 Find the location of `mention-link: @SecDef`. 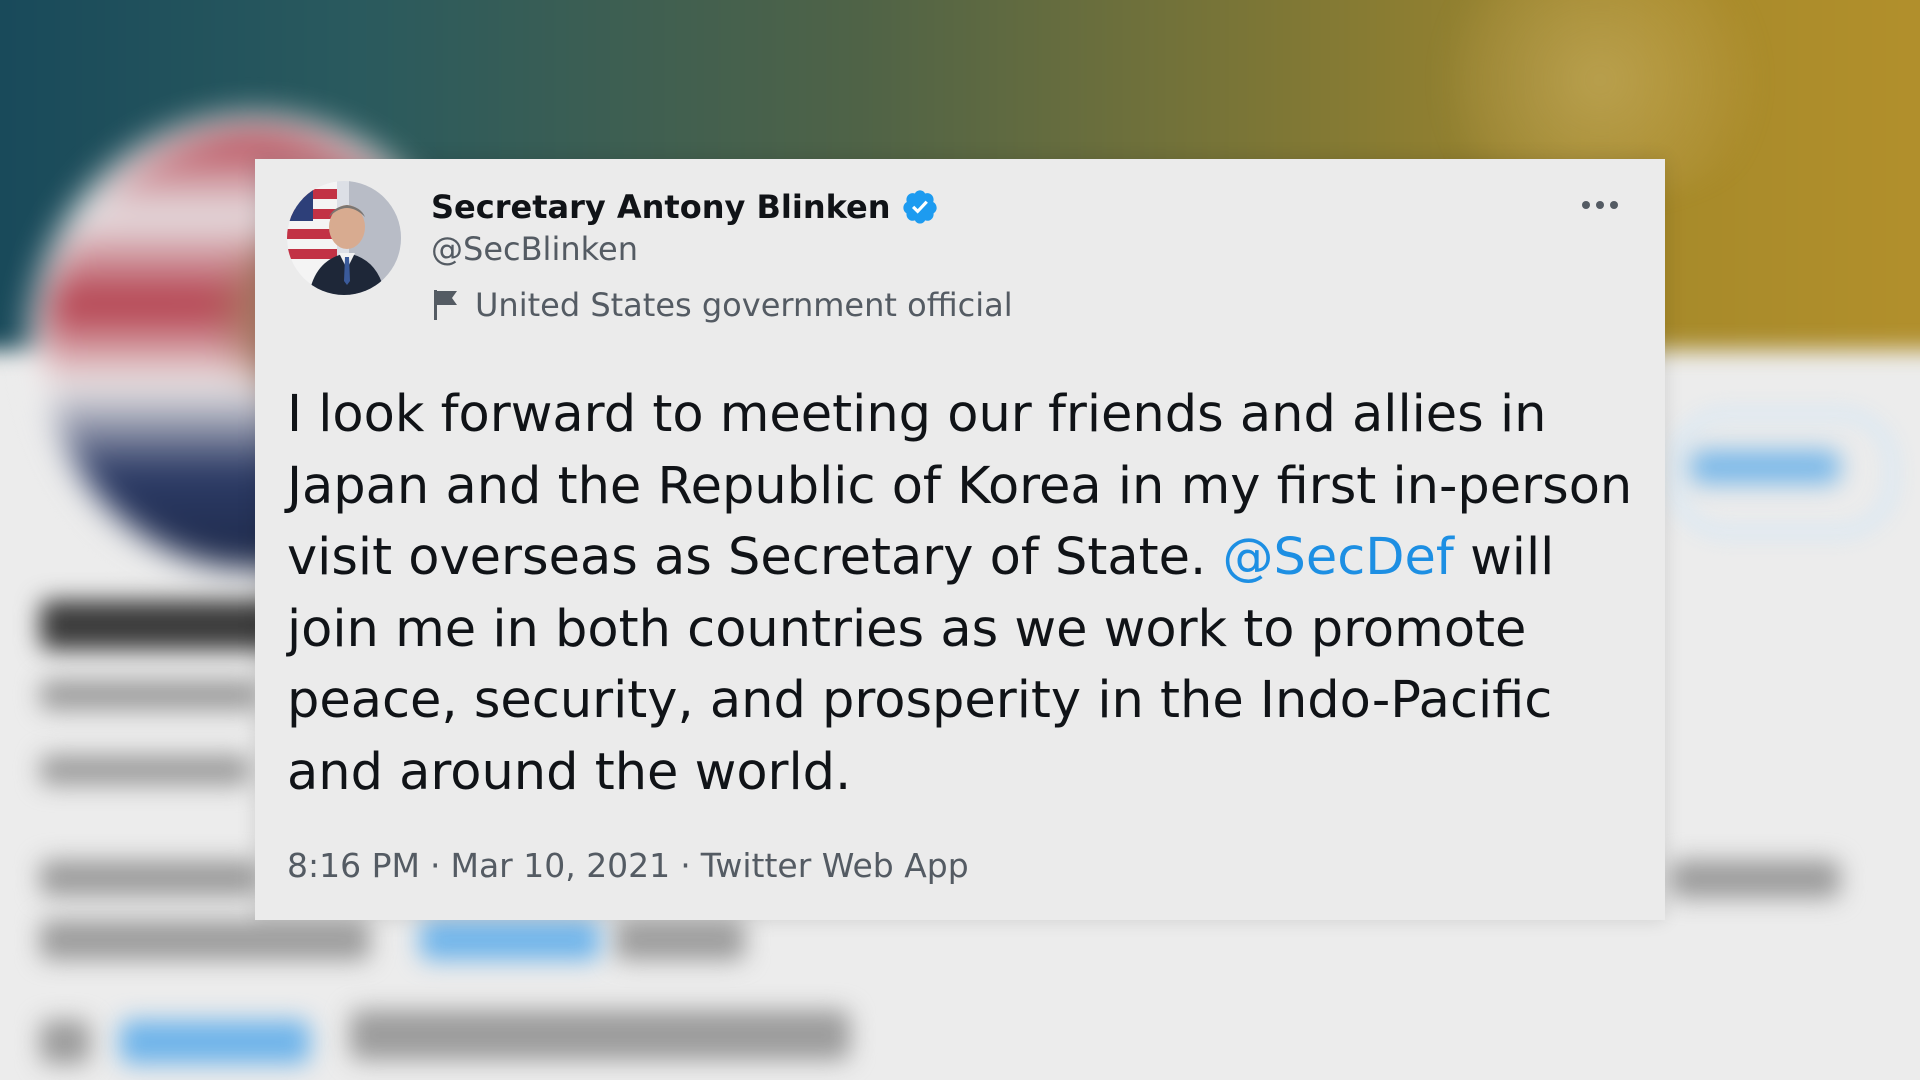

mention-link: @SecDef is located at coordinates (1337, 557).